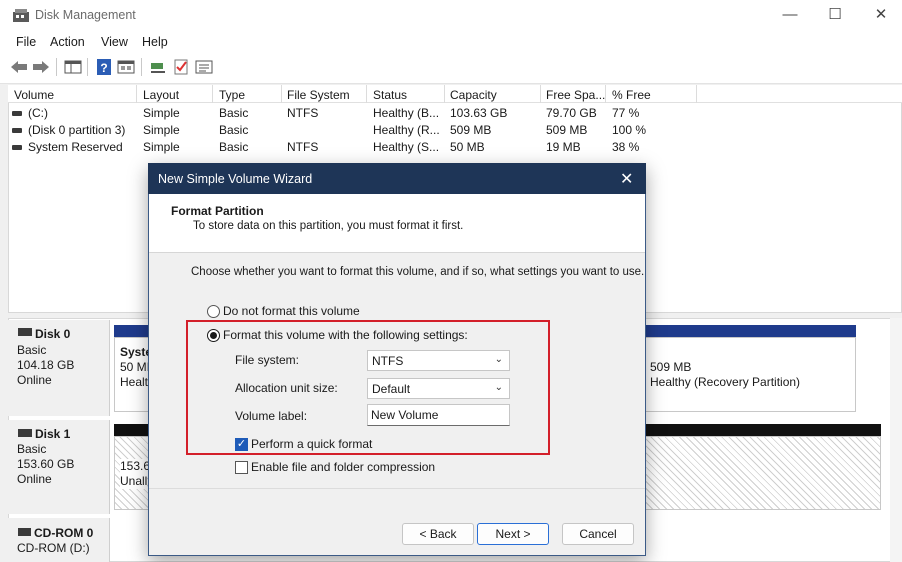 The height and width of the screenshot is (562, 902). Describe the element at coordinates (241, 467) in the screenshot. I see `compression-checkbox` at that location.